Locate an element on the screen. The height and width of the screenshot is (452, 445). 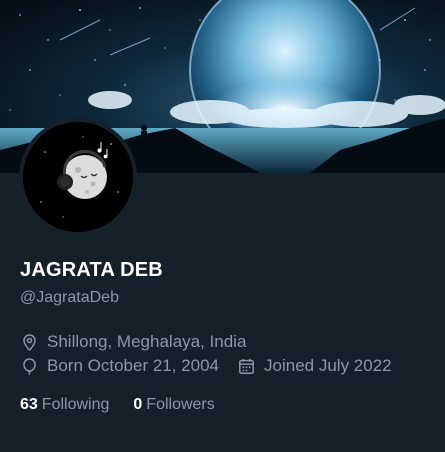
followers-label: Followers is located at coordinates (180, 404).